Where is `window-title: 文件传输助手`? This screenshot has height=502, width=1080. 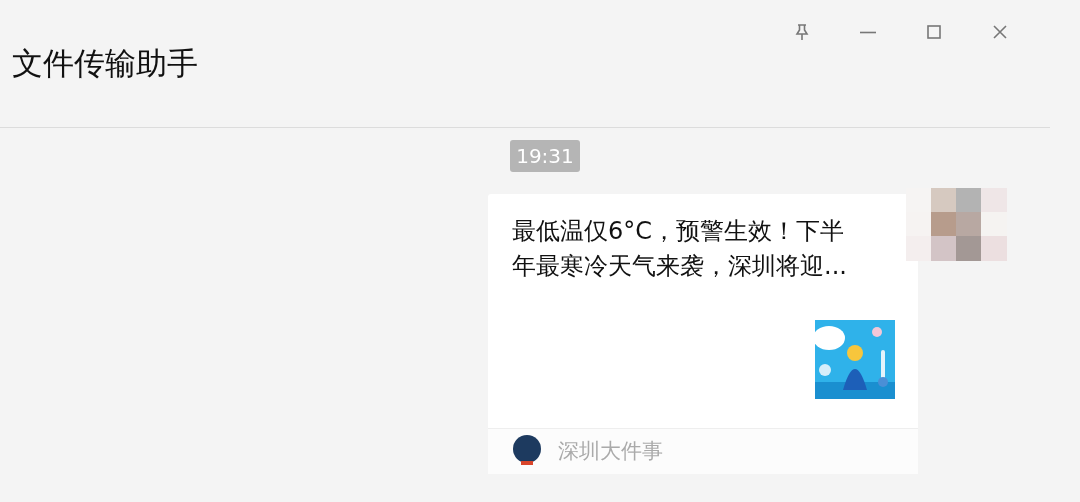
window-title: 文件传输助手 is located at coordinates (105, 63).